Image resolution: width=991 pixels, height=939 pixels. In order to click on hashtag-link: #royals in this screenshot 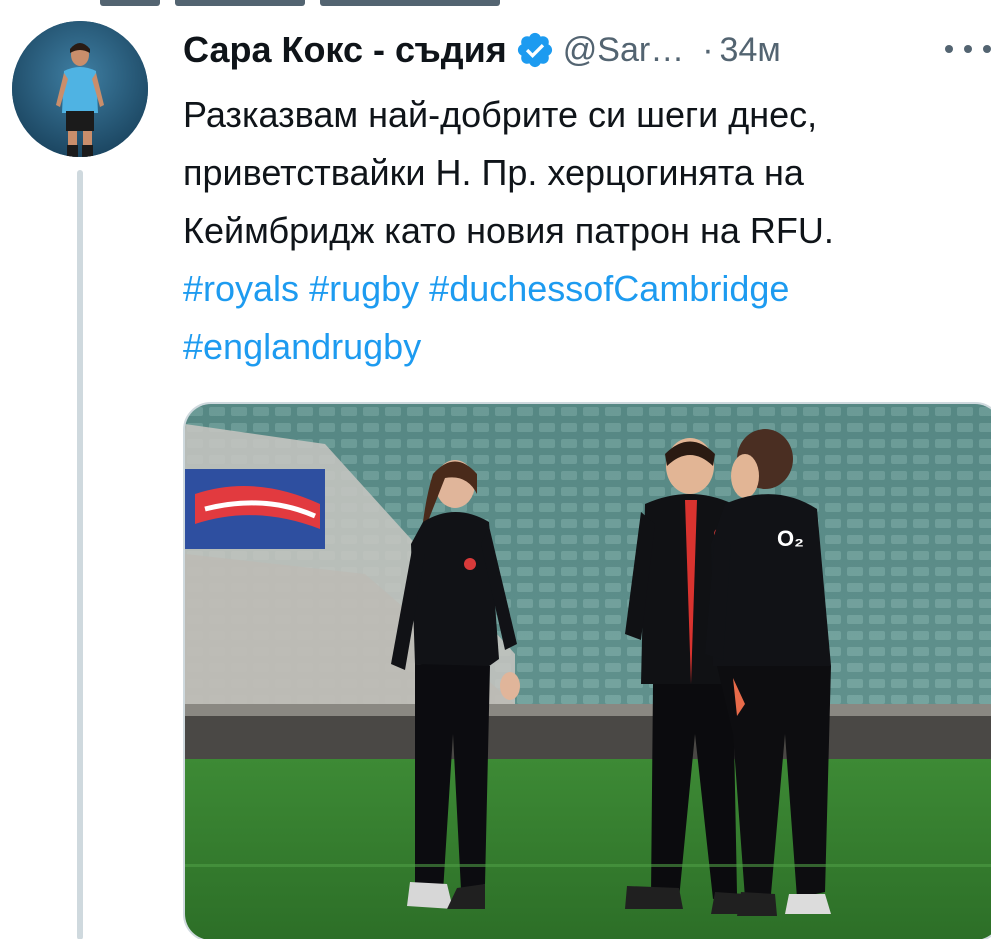, I will do `click(241, 288)`.